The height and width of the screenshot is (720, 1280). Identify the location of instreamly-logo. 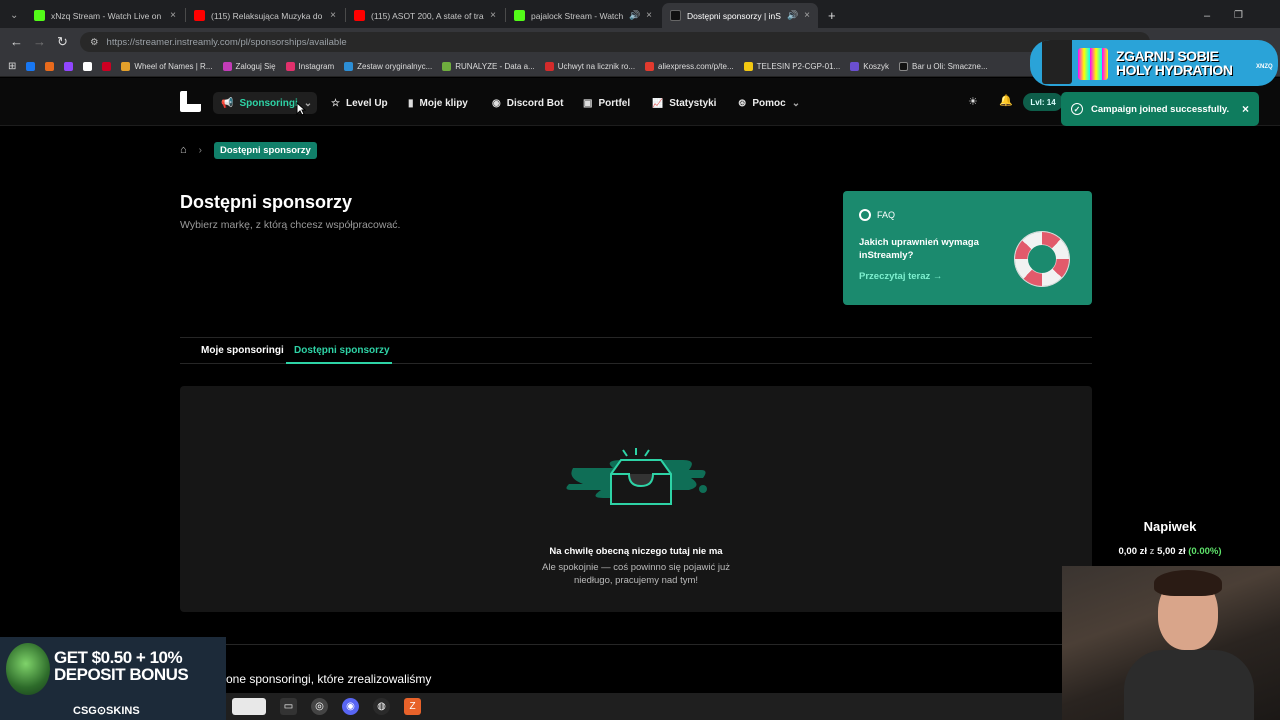
(190, 101).